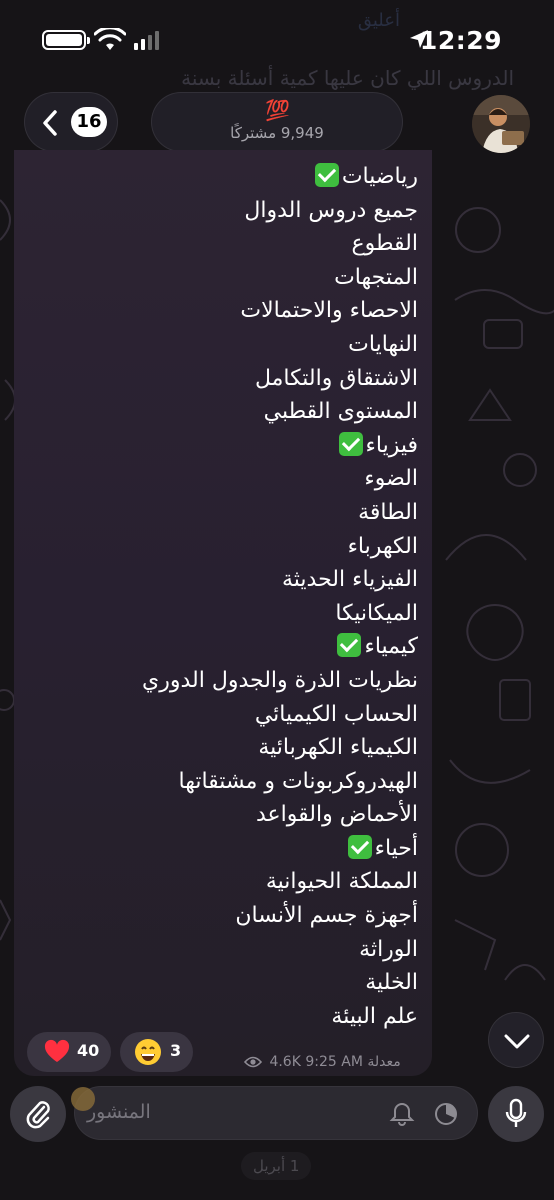 This screenshot has width=554, height=1200. I want to click on bell-icon, so click(402, 1114).